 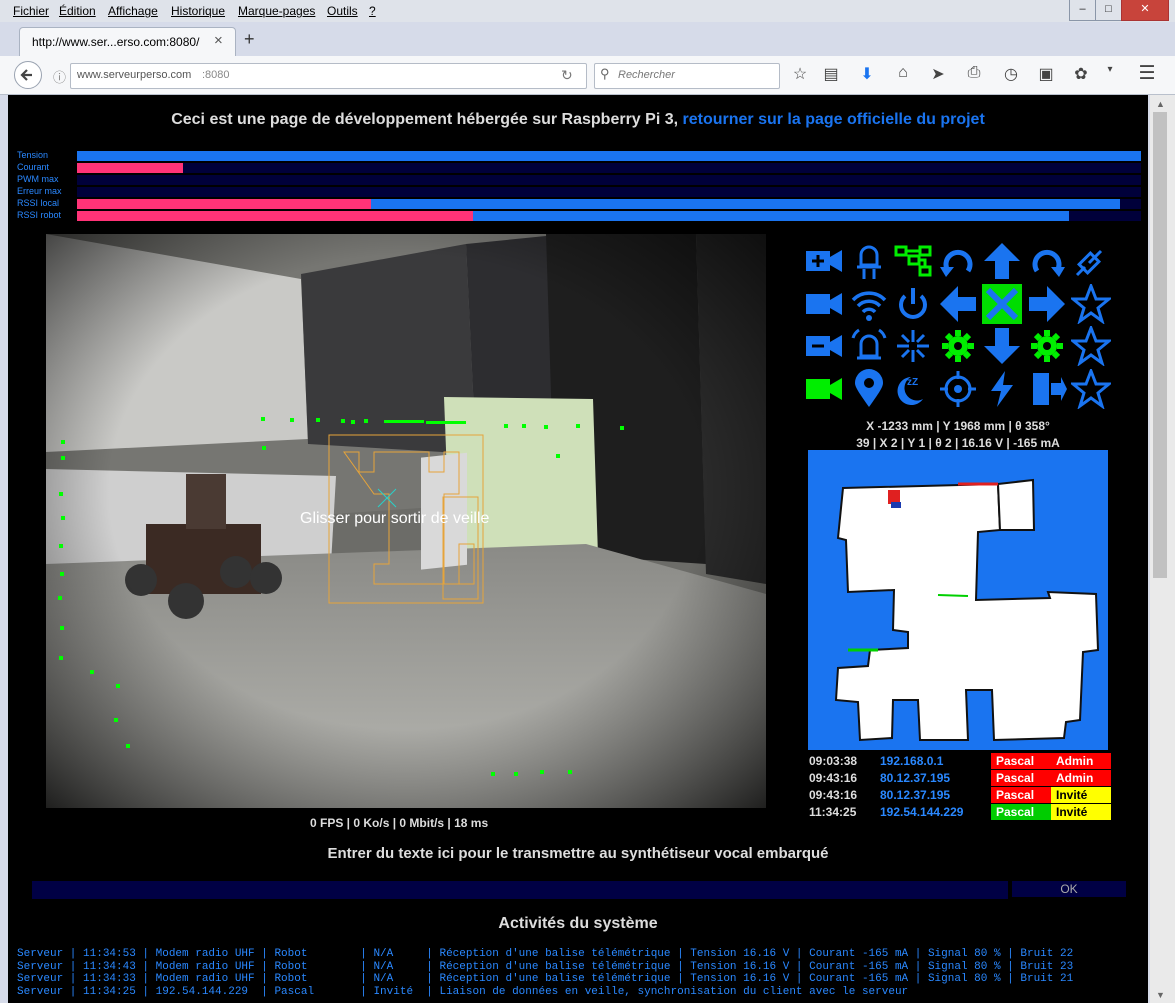 What do you see at coordinates (77, 11) in the screenshot?
I see `menu-edition: Édition` at bounding box center [77, 11].